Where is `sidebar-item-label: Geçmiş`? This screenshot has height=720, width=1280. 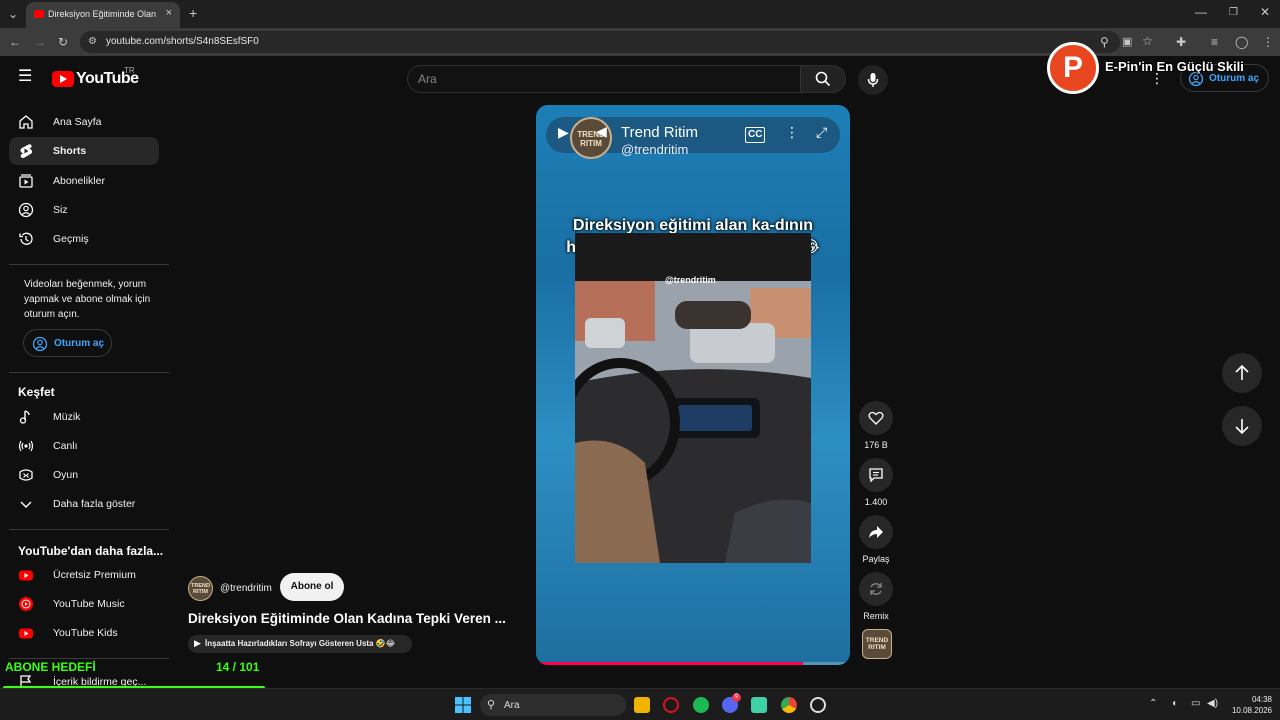 sidebar-item-label: Geçmiş is located at coordinates (71, 239).